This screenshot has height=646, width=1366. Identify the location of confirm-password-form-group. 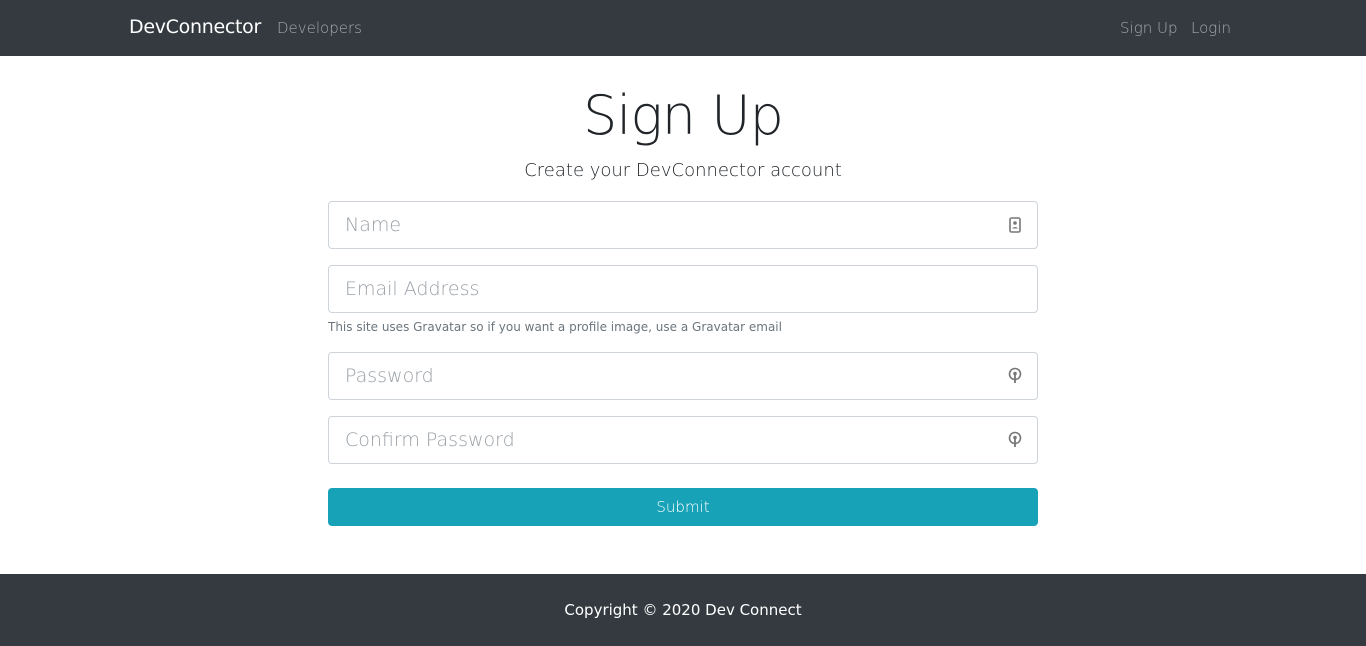
(683, 440).